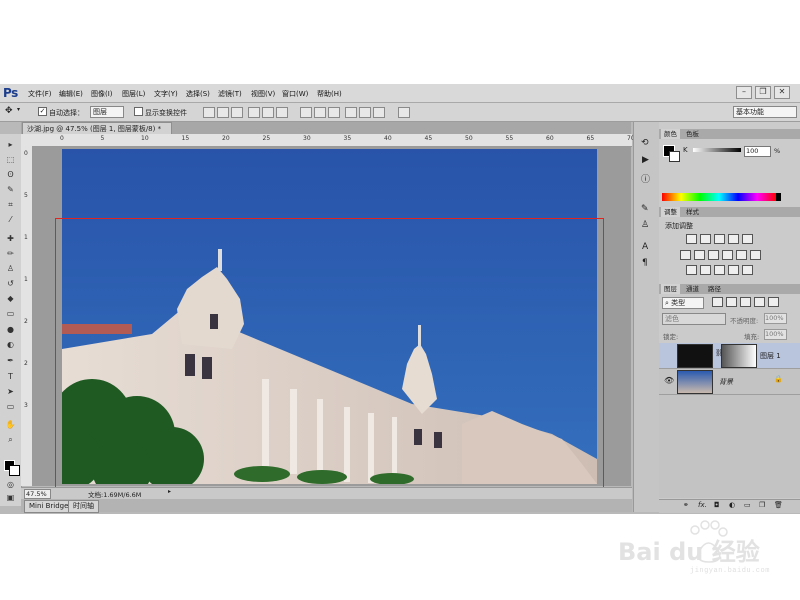 This screenshot has width=800, height=600. Describe the element at coordinates (351, 112) in the screenshot. I see `distribute-left-icon` at that location.